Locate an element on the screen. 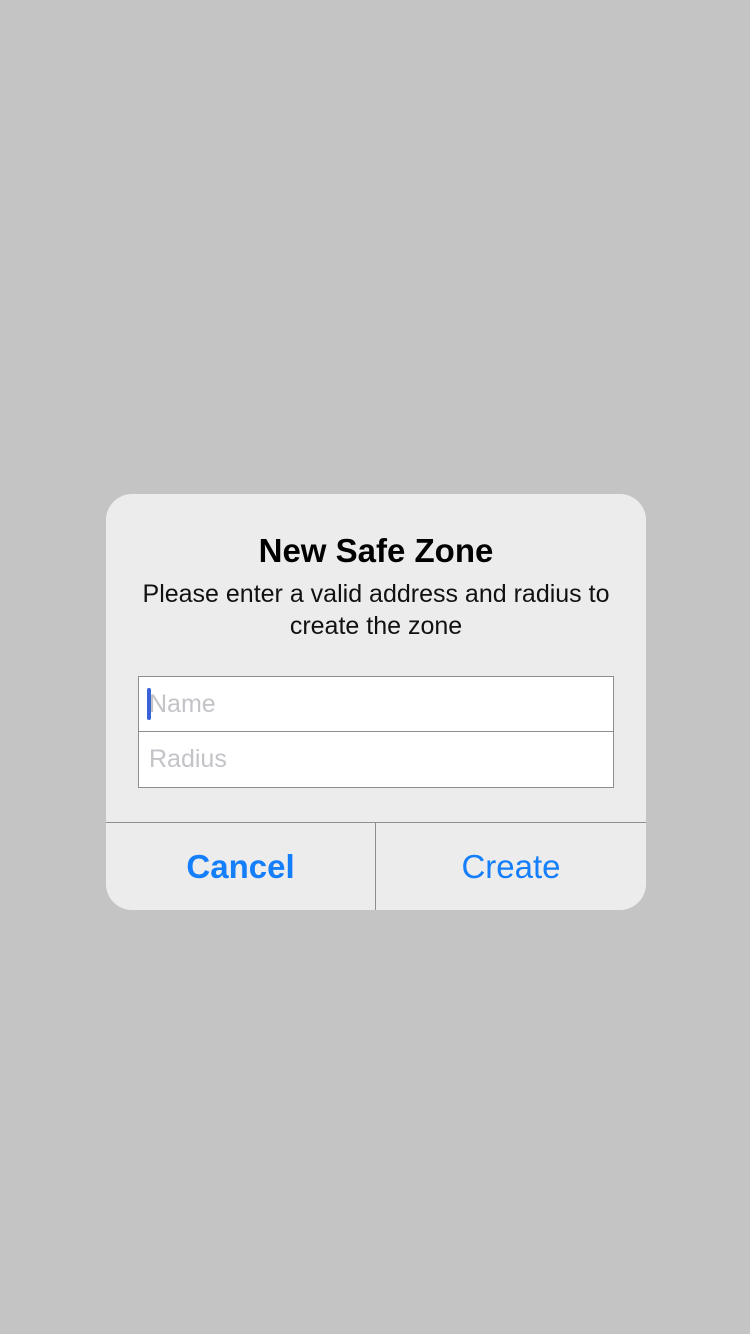 This screenshot has width=750, height=1334. radius-field-container is located at coordinates (376, 759).